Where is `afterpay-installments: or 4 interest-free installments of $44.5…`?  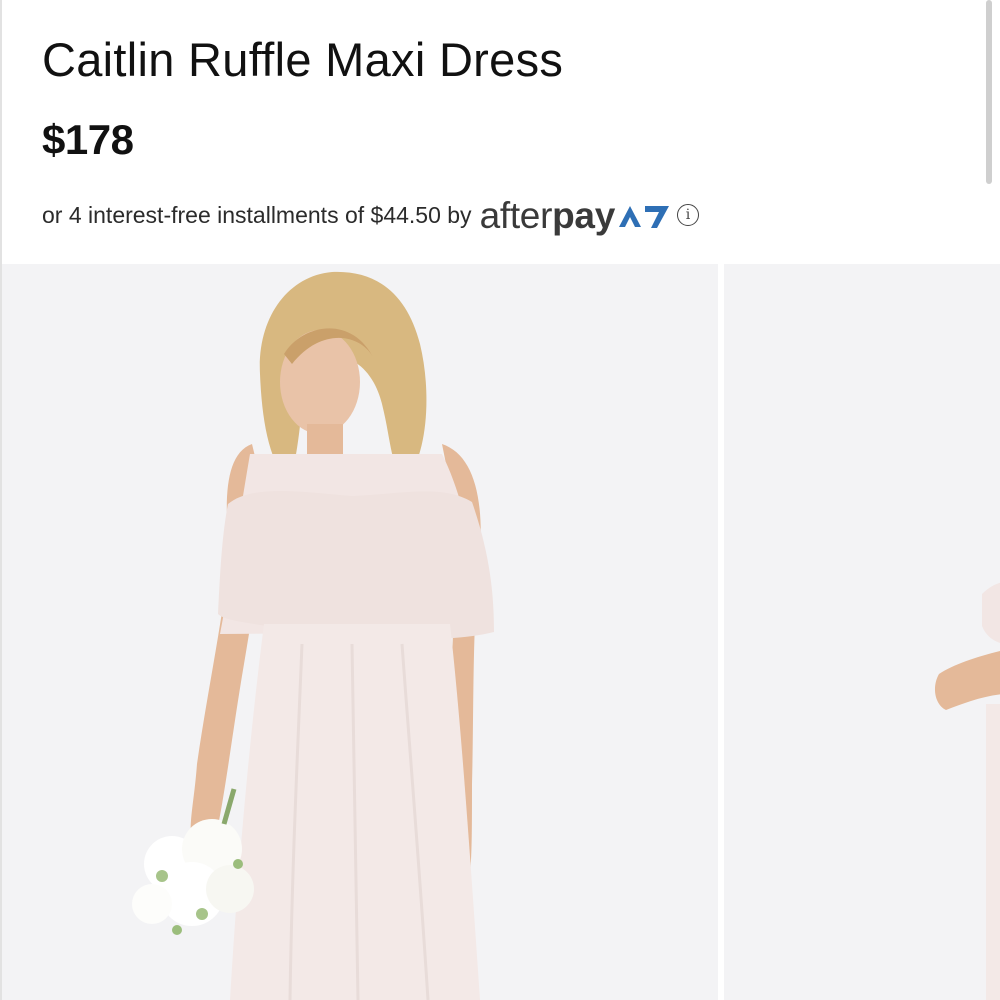
afterpay-installments: or 4 interest-free installments of $44.5… is located at coordinates (370, 215).